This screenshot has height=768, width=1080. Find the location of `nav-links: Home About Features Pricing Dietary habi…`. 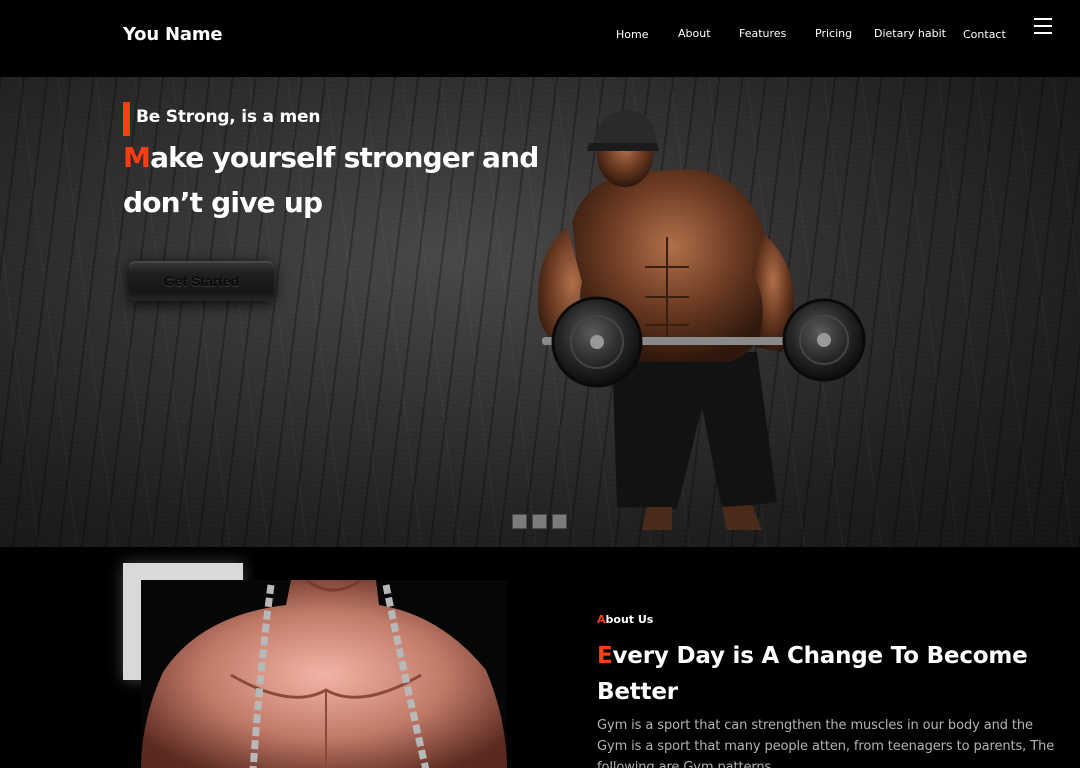

nav-links: Home About Features Pricing Dietary habi… is located at coordinates (540, 35).